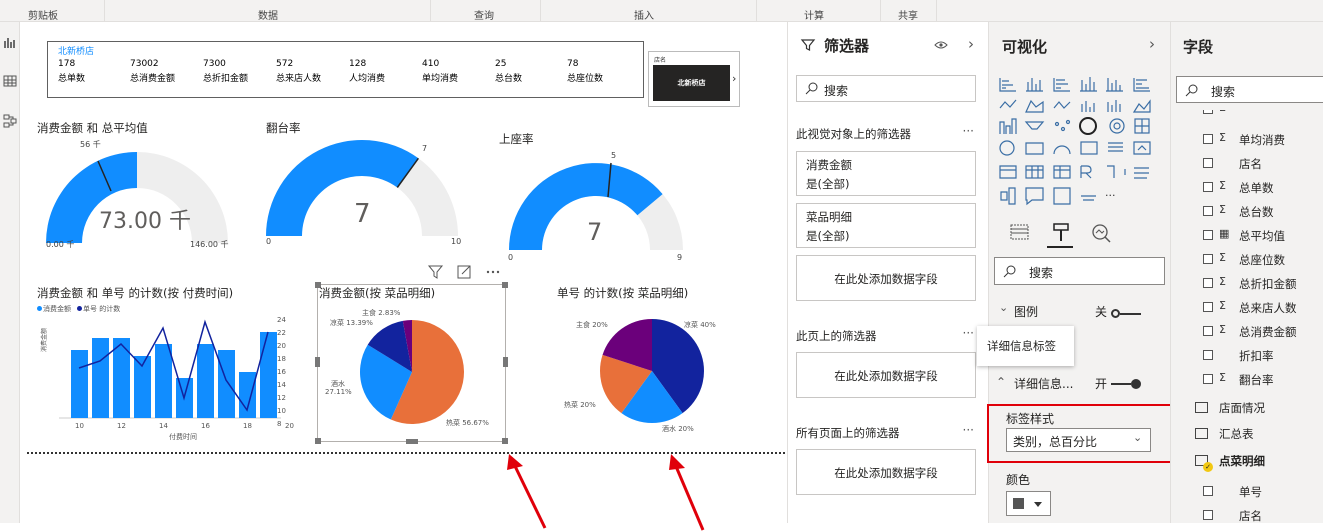 Image resolution: width=1323 pixels, height=532 pixels. Describe the element at coordinates (1026, 312) in the screenshot. I see `legend-section-label: 图例` at that location.